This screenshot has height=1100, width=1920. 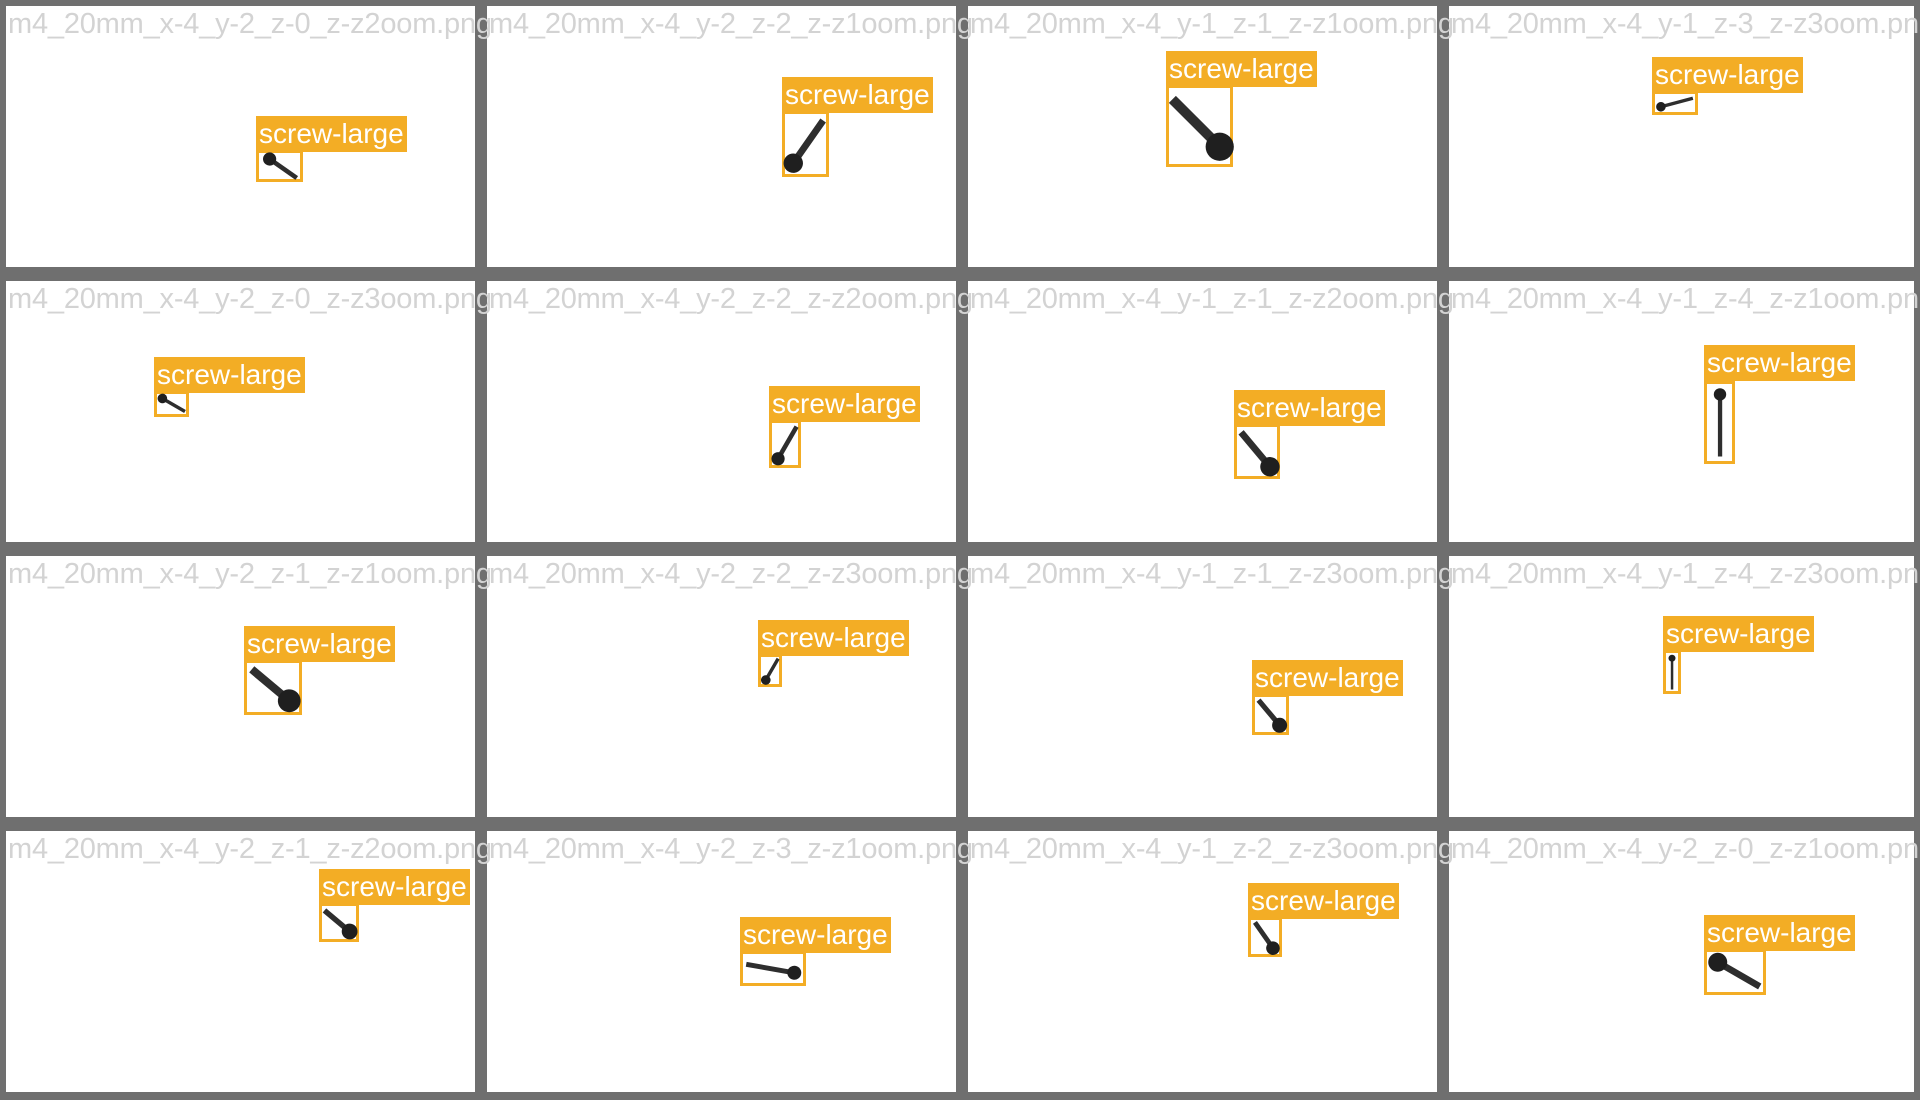 I want to click on image-filename: m4_20mm_x-4_y-2_z-2_z-z3oom.png, so click(x=731, y=574).